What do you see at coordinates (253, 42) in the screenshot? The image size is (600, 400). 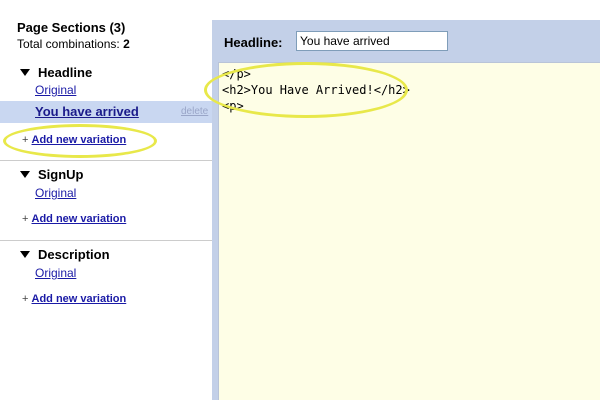 I see `headline-field-label: Headline:` at bounding box center [253, 42].